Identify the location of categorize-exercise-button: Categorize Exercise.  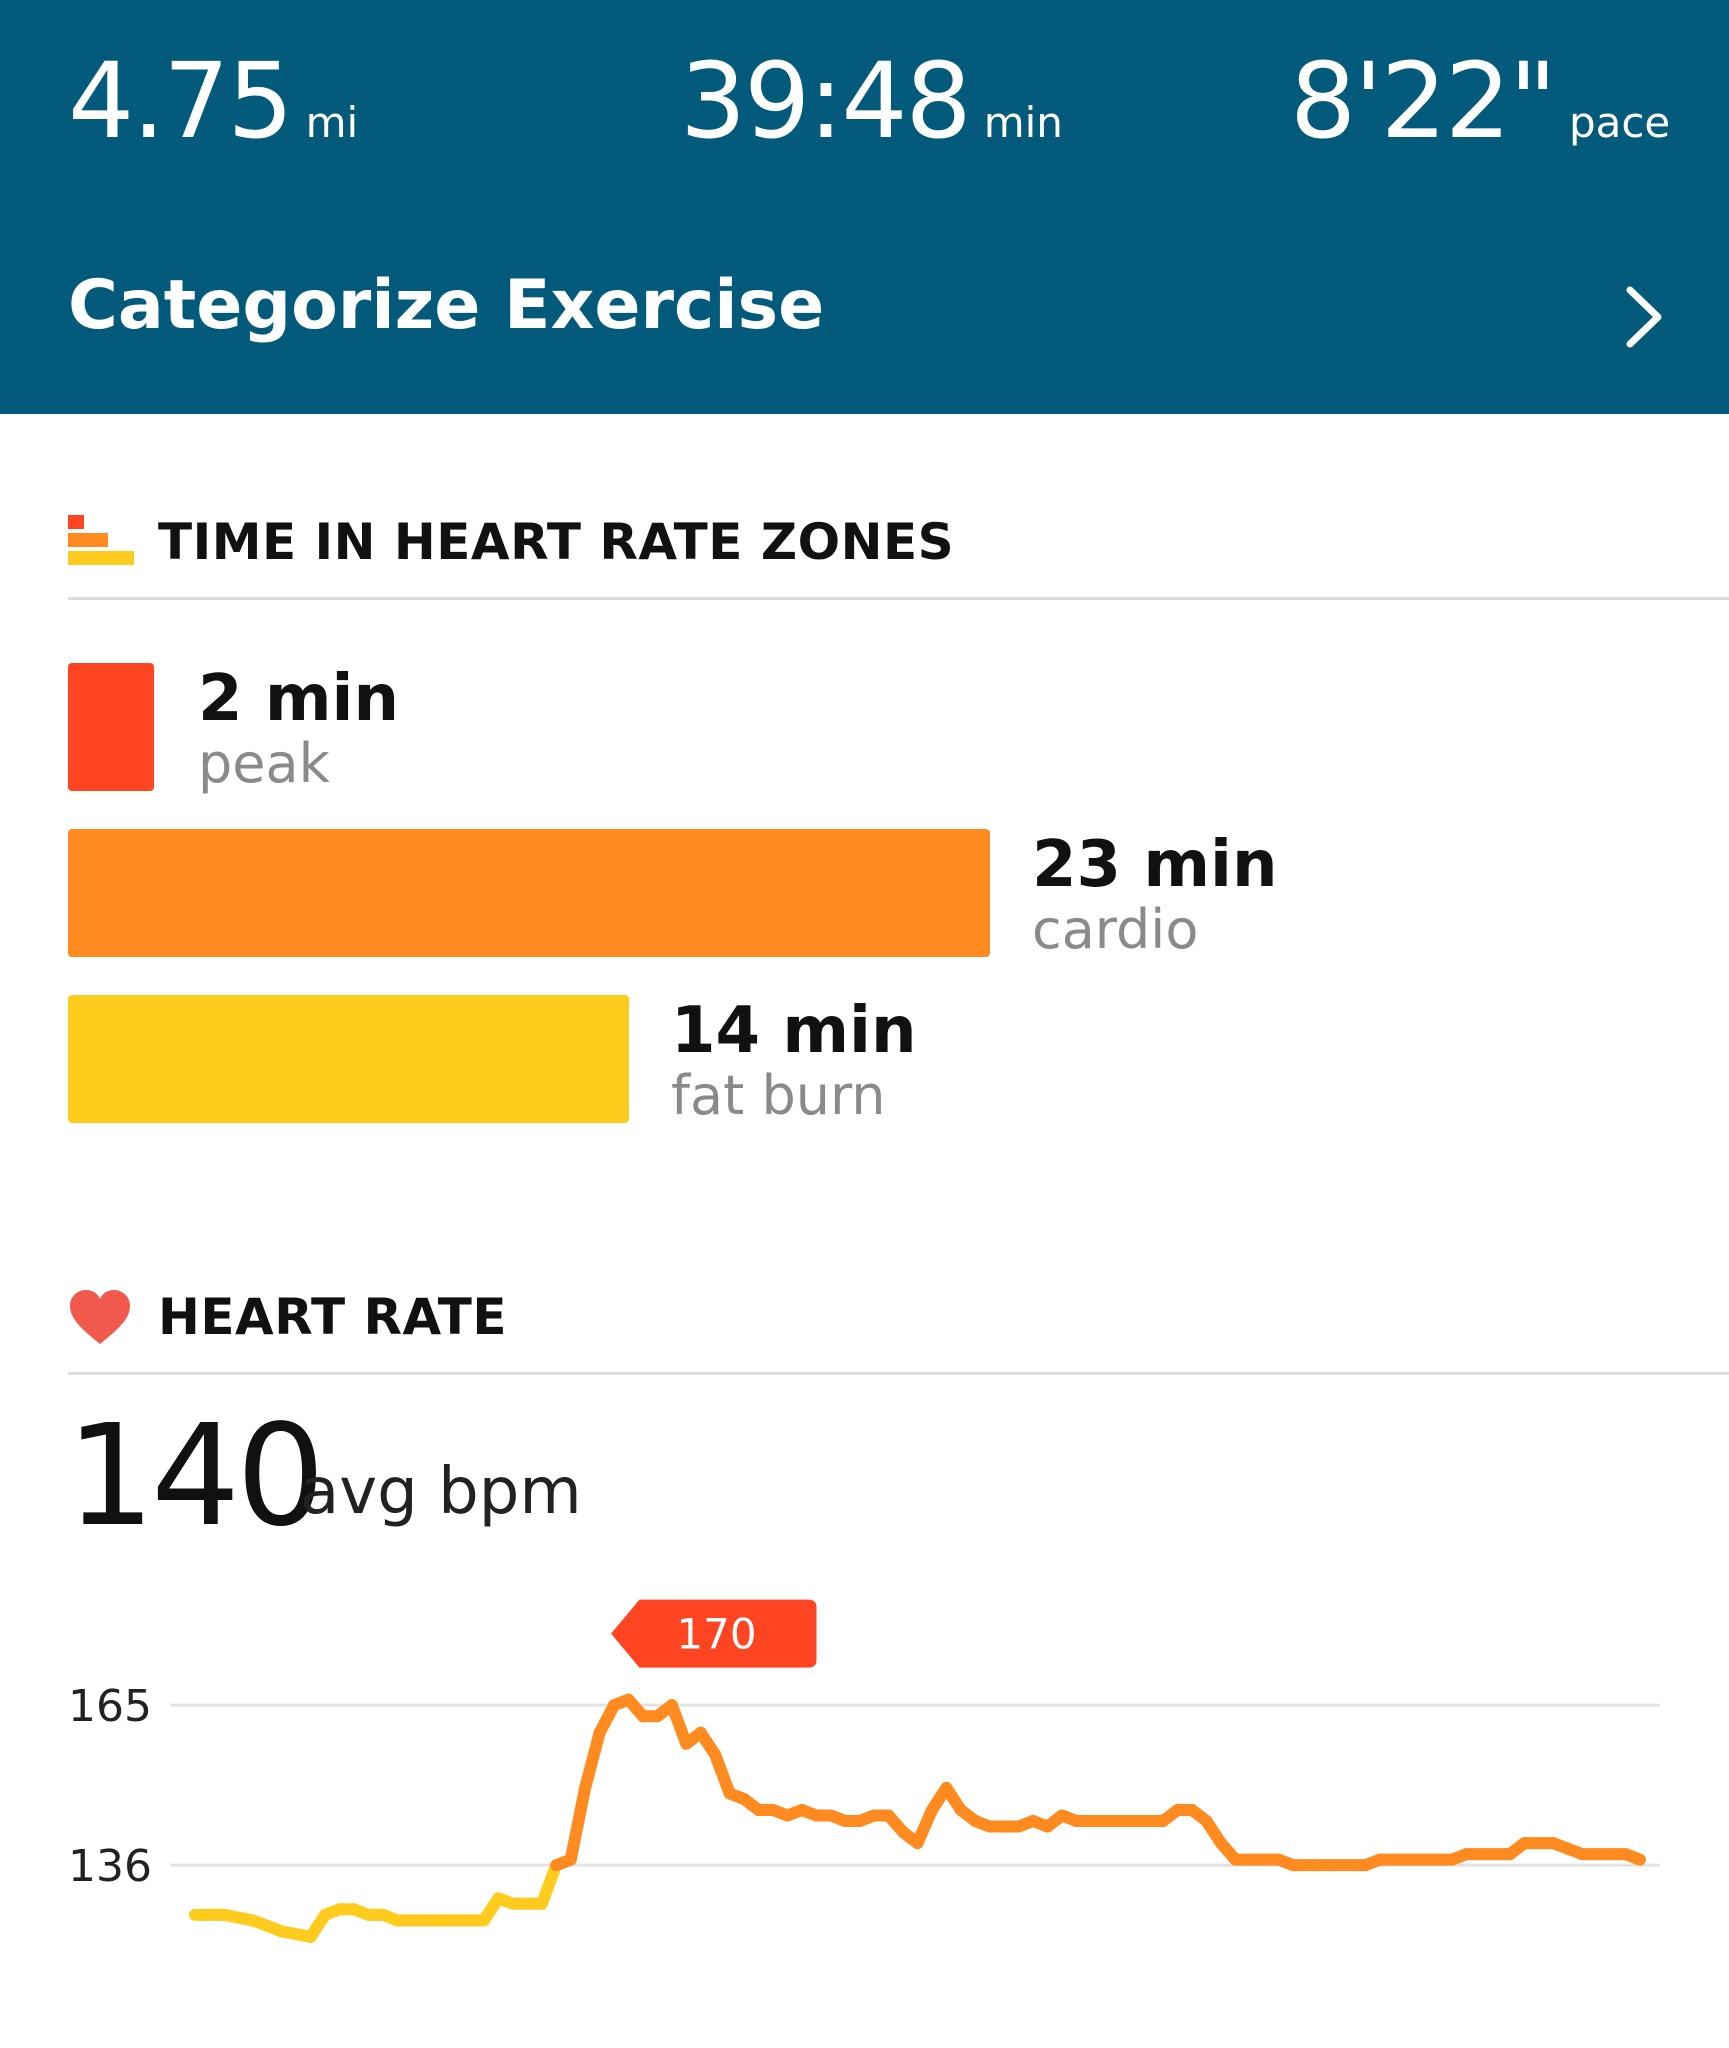
(868, 308).